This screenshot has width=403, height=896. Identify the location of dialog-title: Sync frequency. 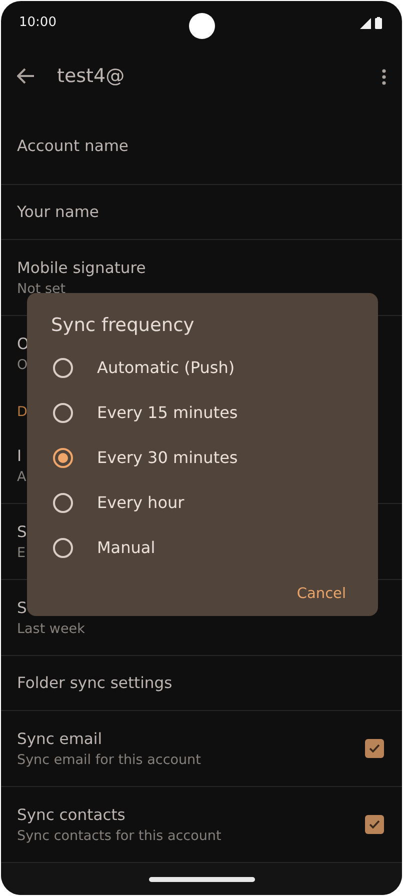
(123, 326).